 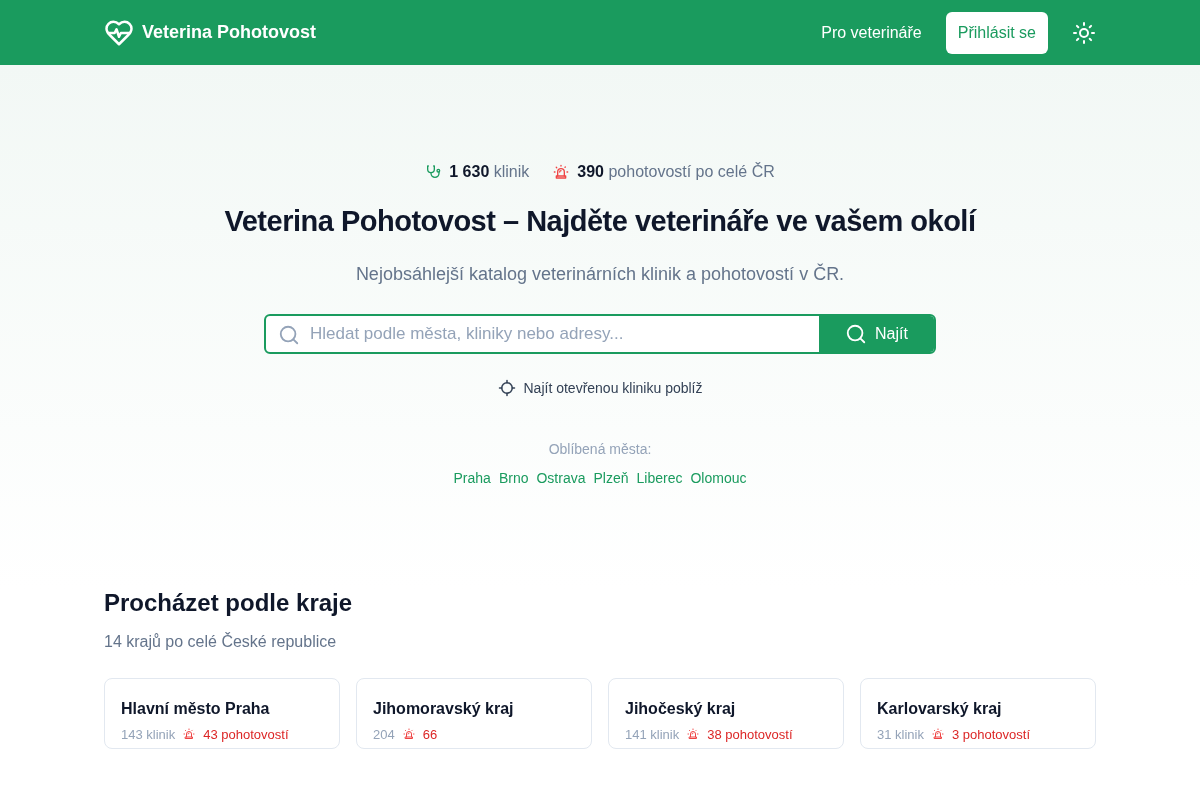 I want to click on region-card: Hlavní město Praha 143 klinik 43 pohotovostí, so click(x=222, y=713).